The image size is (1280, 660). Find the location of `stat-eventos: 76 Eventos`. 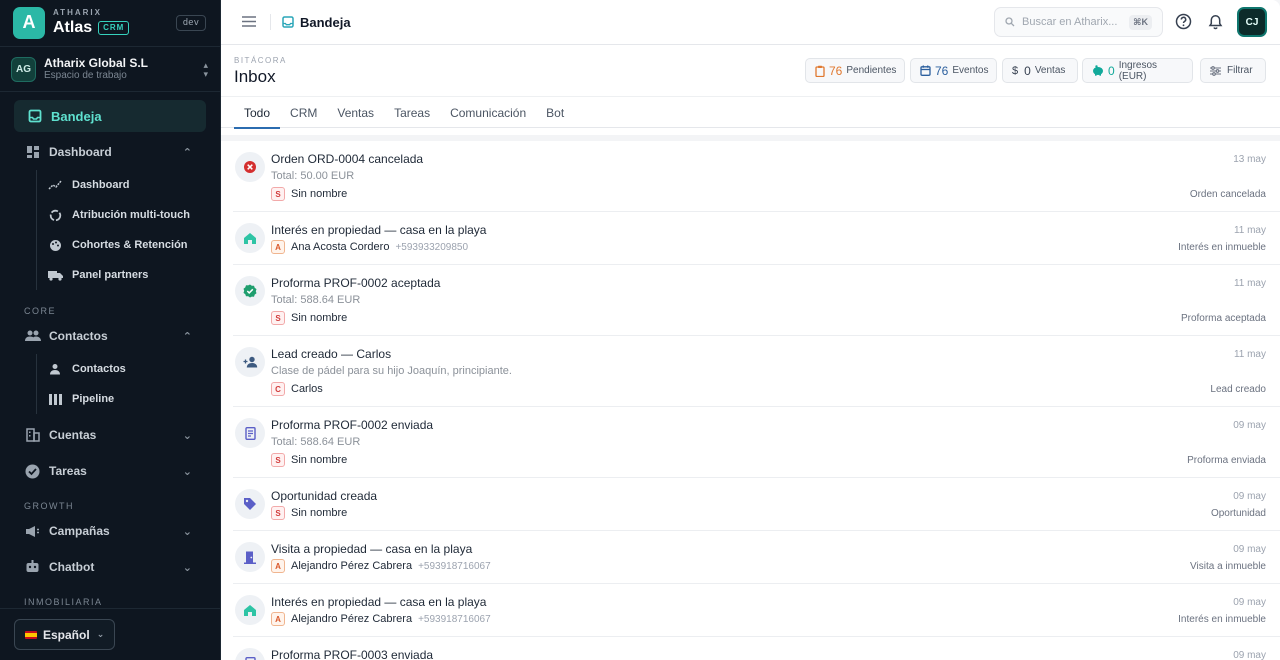

stat-eventos: 76 Eventos is located at coordinates (953, 70).